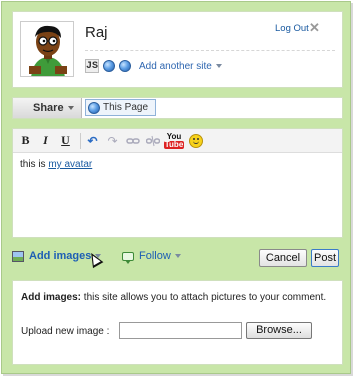 The image size is (354, 377). I want to click on youtube-icon: You Tube, so click(174, 140).